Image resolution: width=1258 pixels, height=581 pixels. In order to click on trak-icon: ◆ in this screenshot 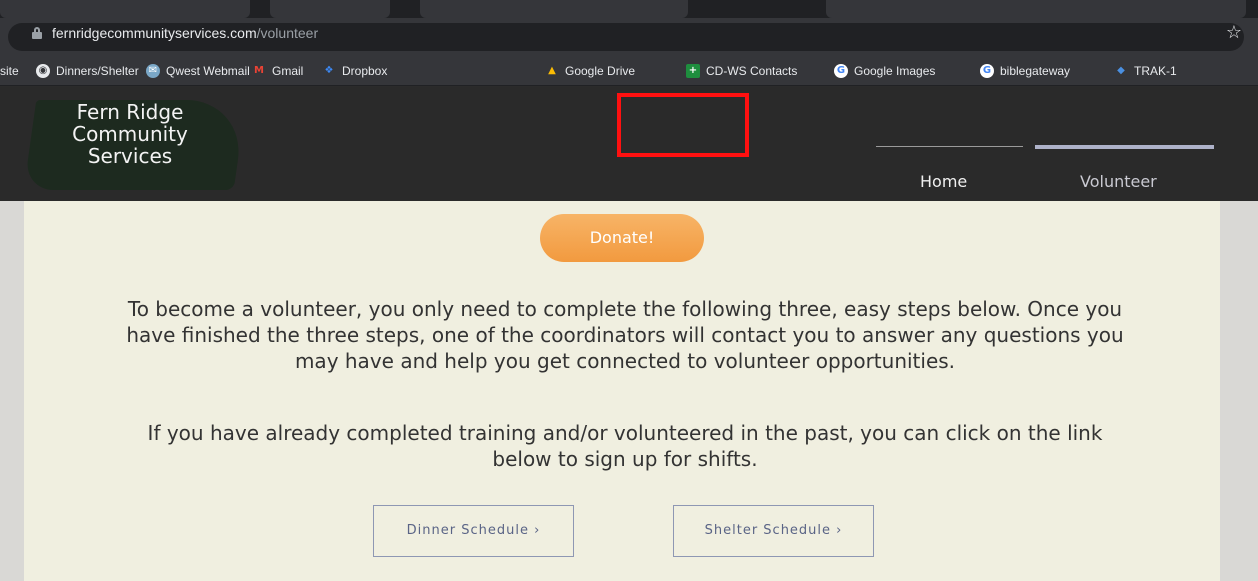, I will do `click(1121, 70)`.